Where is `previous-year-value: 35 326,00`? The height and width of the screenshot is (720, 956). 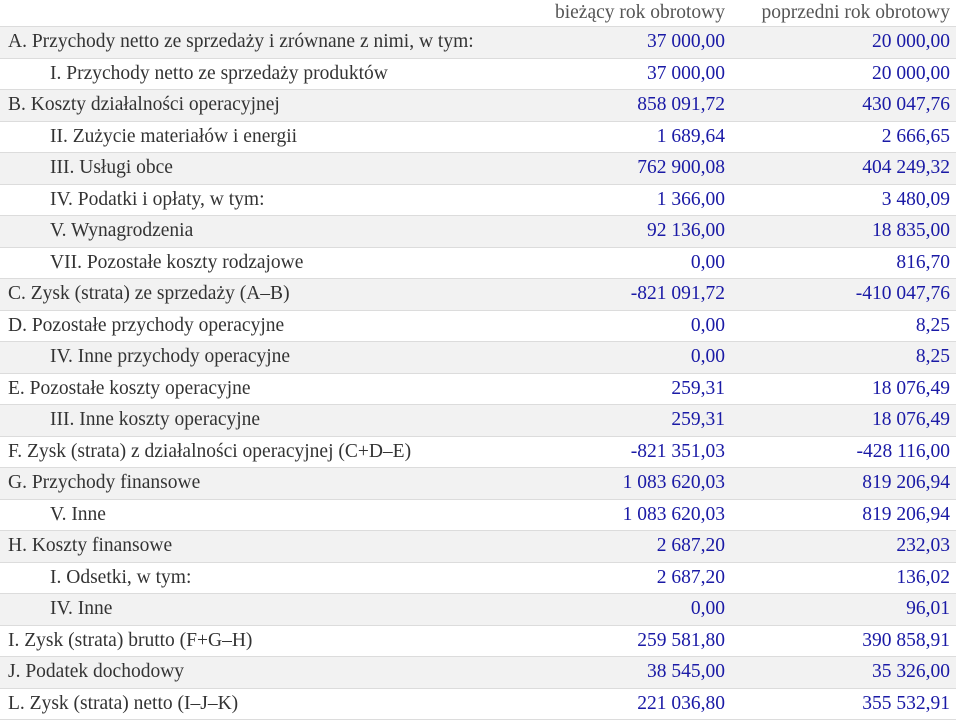 previous-year-value: 35 326,00 is located at coordinates (843, 672).